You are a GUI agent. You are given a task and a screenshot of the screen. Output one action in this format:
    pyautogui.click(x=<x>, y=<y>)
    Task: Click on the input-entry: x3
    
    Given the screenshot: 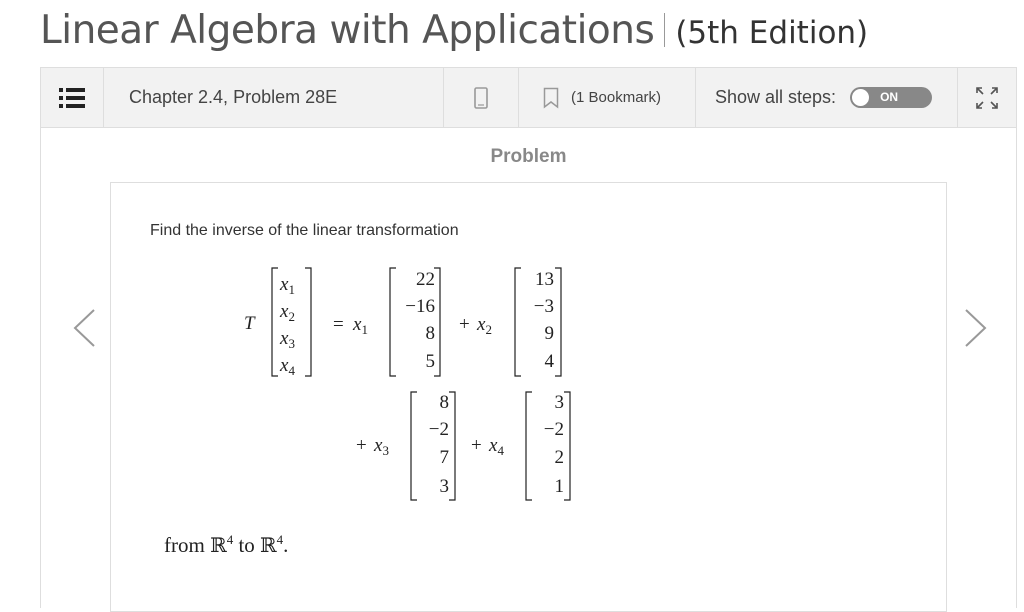 What is the action you would take?
    pyautogui.click(x=287, y=339)
    